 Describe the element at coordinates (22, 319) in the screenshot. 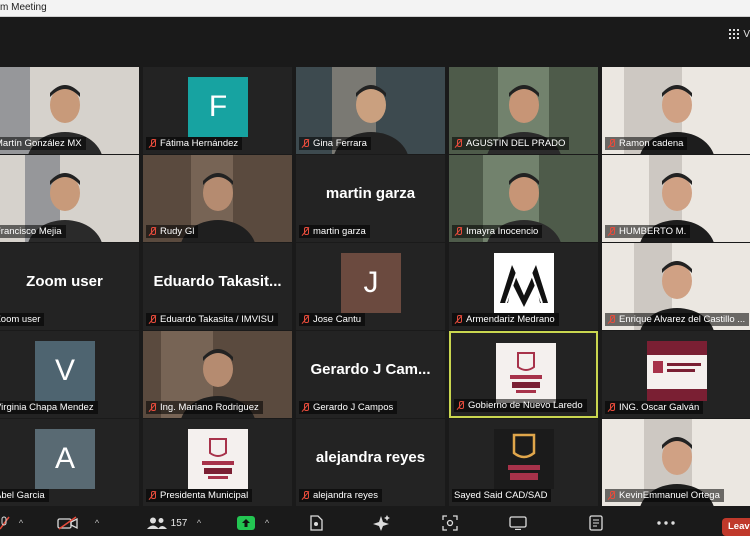

I see `participant-name-label: Zoom user` at that location.